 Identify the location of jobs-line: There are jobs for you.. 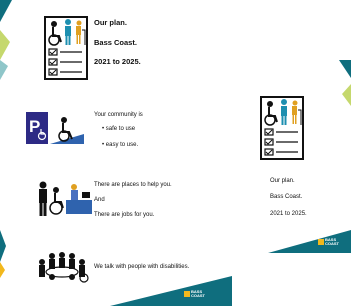
(124, 215).